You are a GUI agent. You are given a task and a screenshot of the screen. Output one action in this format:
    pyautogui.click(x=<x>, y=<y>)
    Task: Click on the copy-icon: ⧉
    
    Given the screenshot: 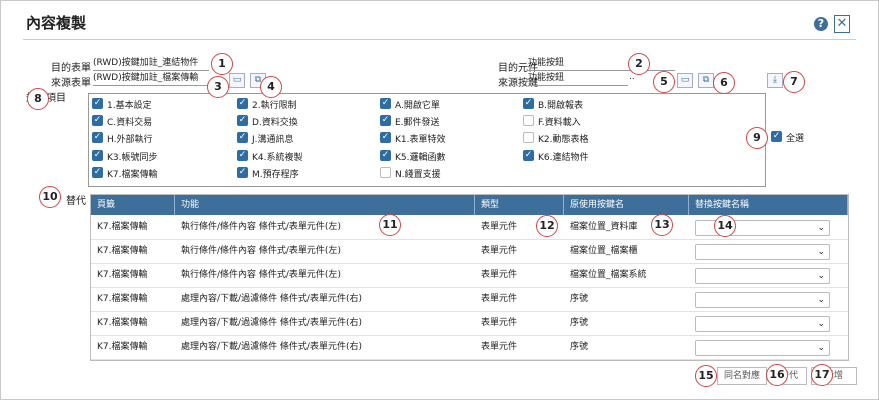 What is the action you would take?
    pyautogui.click(x=706, y=80)
    